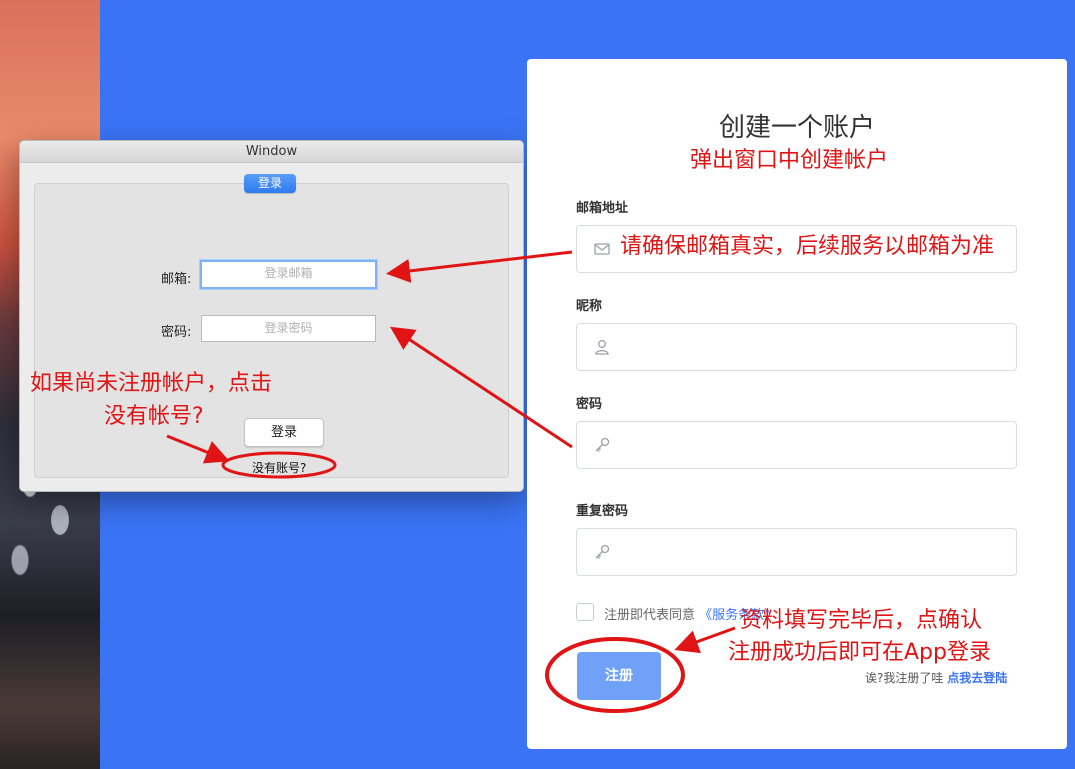  I want to click on email-field: 登录邮箱, so click(288, 274).